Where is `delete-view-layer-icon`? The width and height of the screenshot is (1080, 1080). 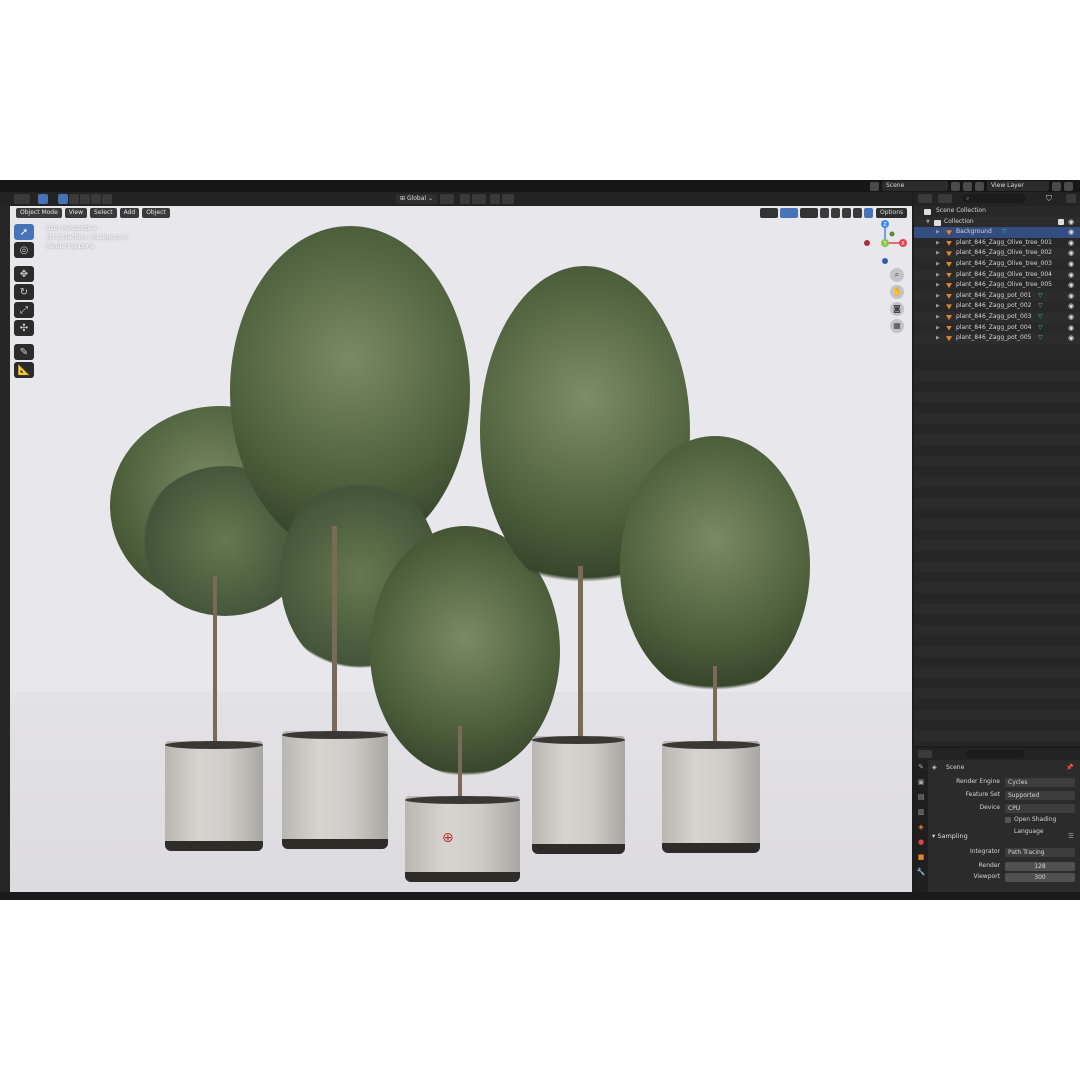
delete-view-layer-icon is located at coordinates (1068, 186).